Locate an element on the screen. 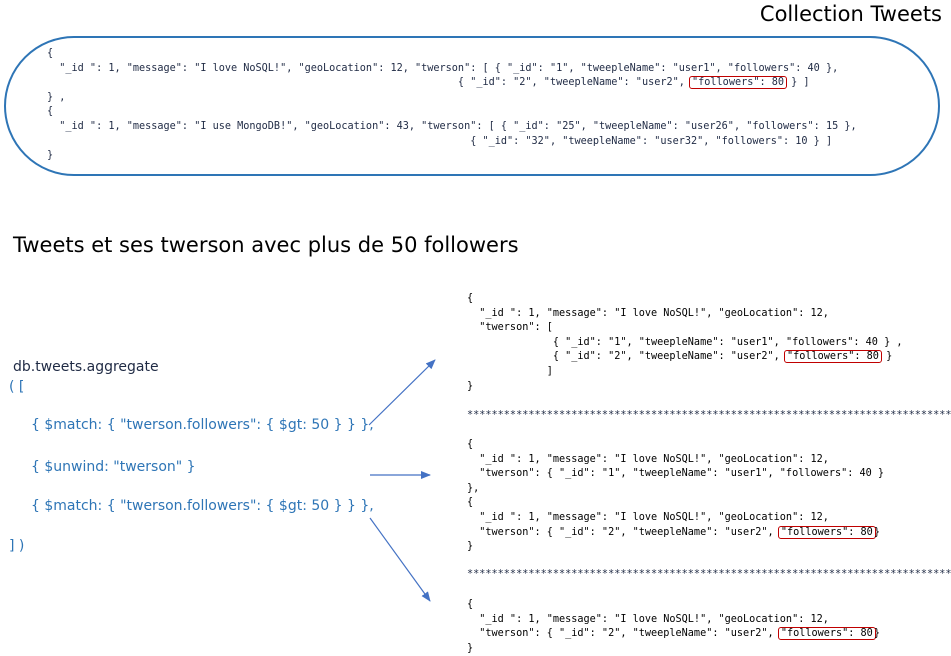  r1-followers-highlight: "followers": 80 is located at coordinates (832, 357).